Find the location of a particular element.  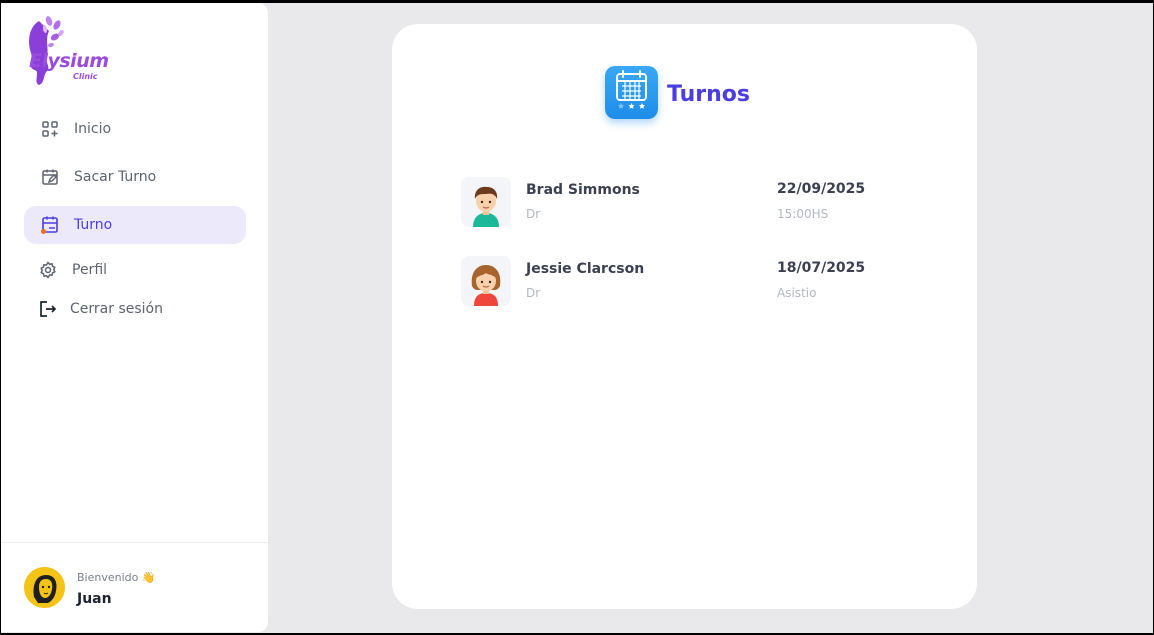

nav-label-perfil: Perfil is located at coordinates (90, 270).